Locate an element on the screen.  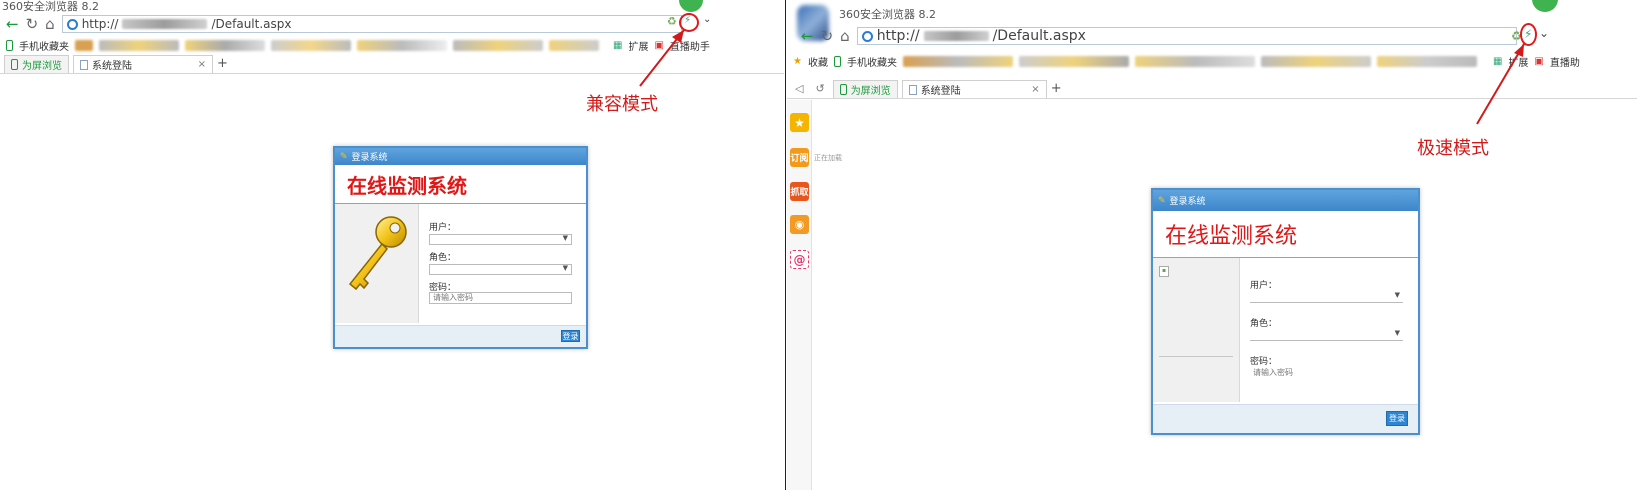
address-row: ← ↻ ⌂ http:// /Default.aspx is located at coordinates (1212, 36).